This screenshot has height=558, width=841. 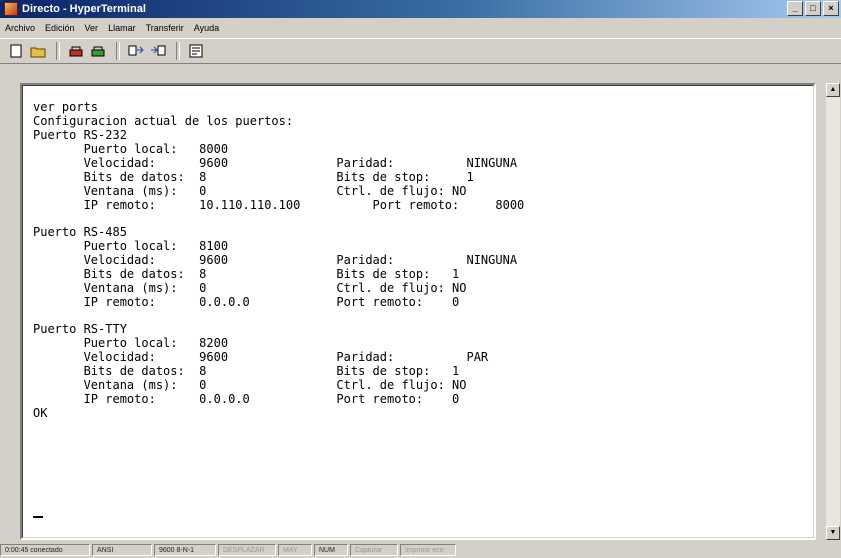 What do you see at coordinates (122, 550) in the screenshot?
I see `status-emulation: ANSI` at bounding box center [122, 550].